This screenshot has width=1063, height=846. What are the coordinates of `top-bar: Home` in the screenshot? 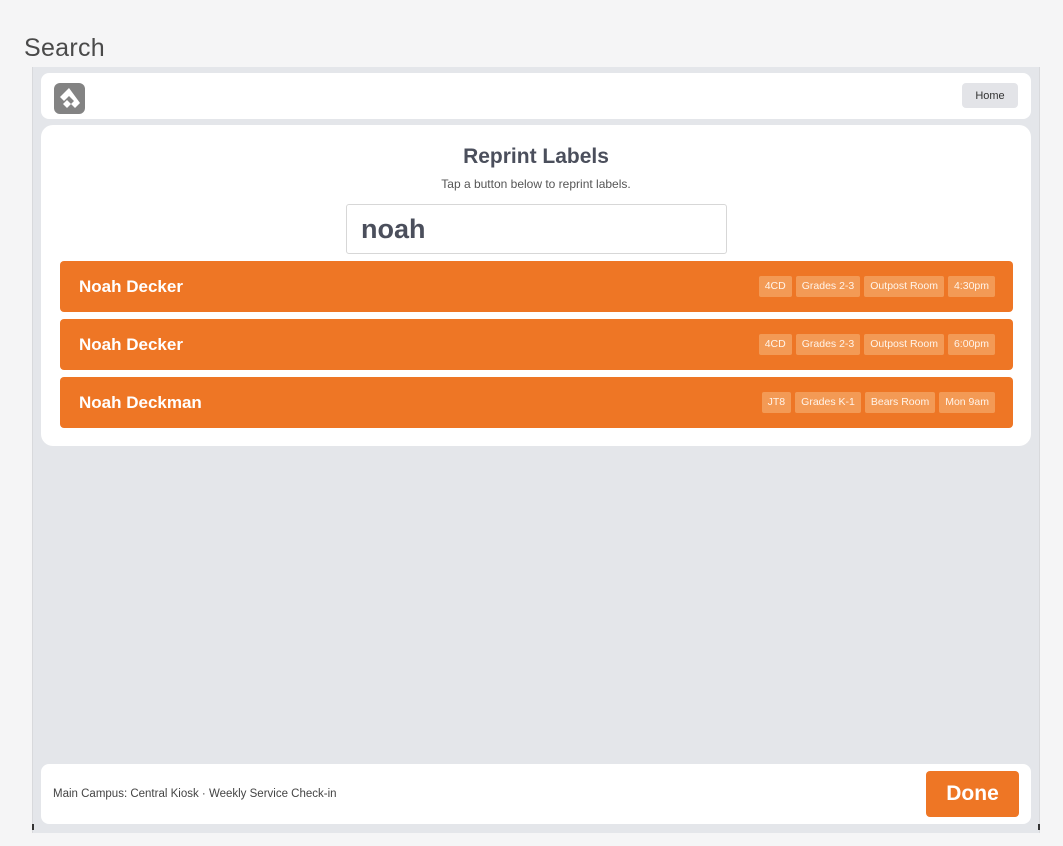 It's located at (536, 96).